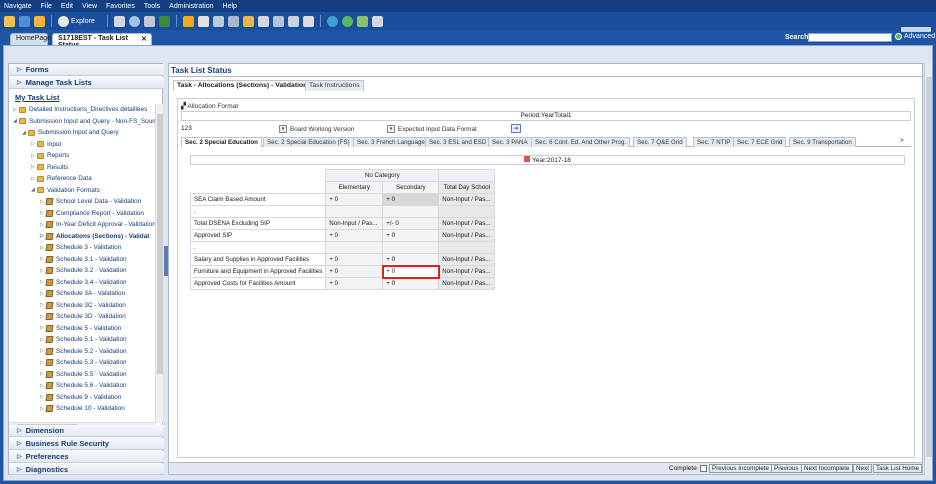  What do you see at coordinates (850, 37) in the screenshot?
I see `search-input` at bounding box center [850, 37].